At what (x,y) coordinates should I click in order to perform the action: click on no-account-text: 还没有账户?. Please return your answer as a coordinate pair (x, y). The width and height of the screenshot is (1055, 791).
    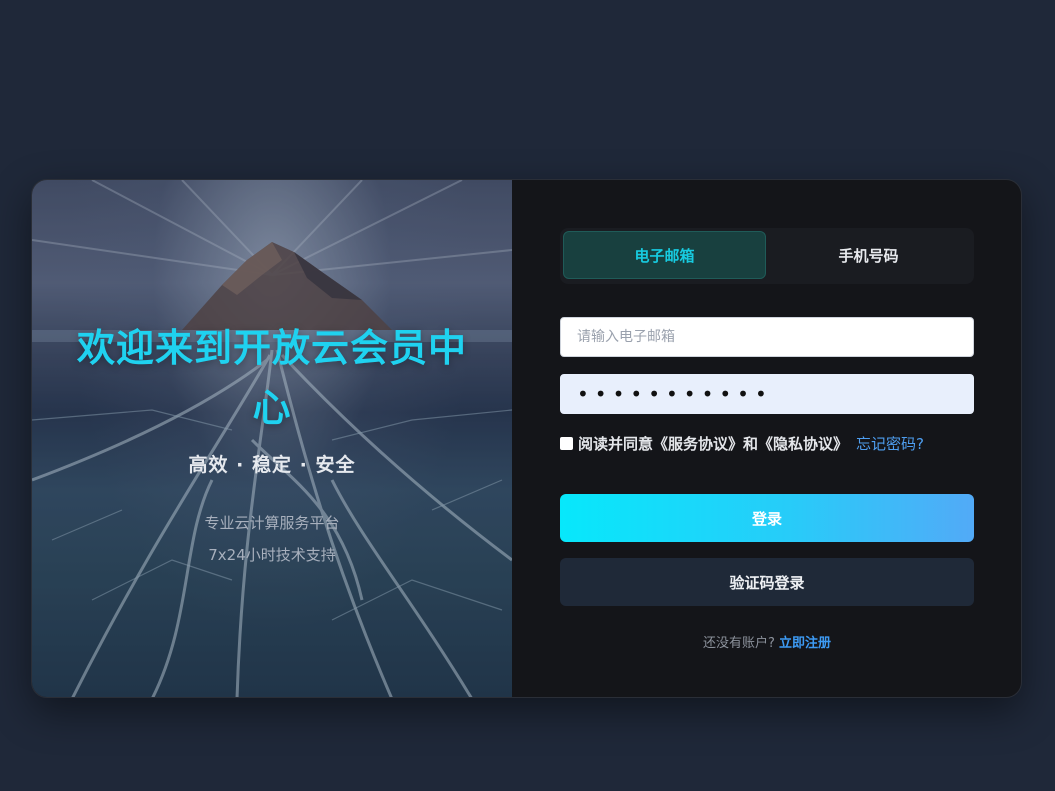
    Looking at the image, I should click on (738, 643).